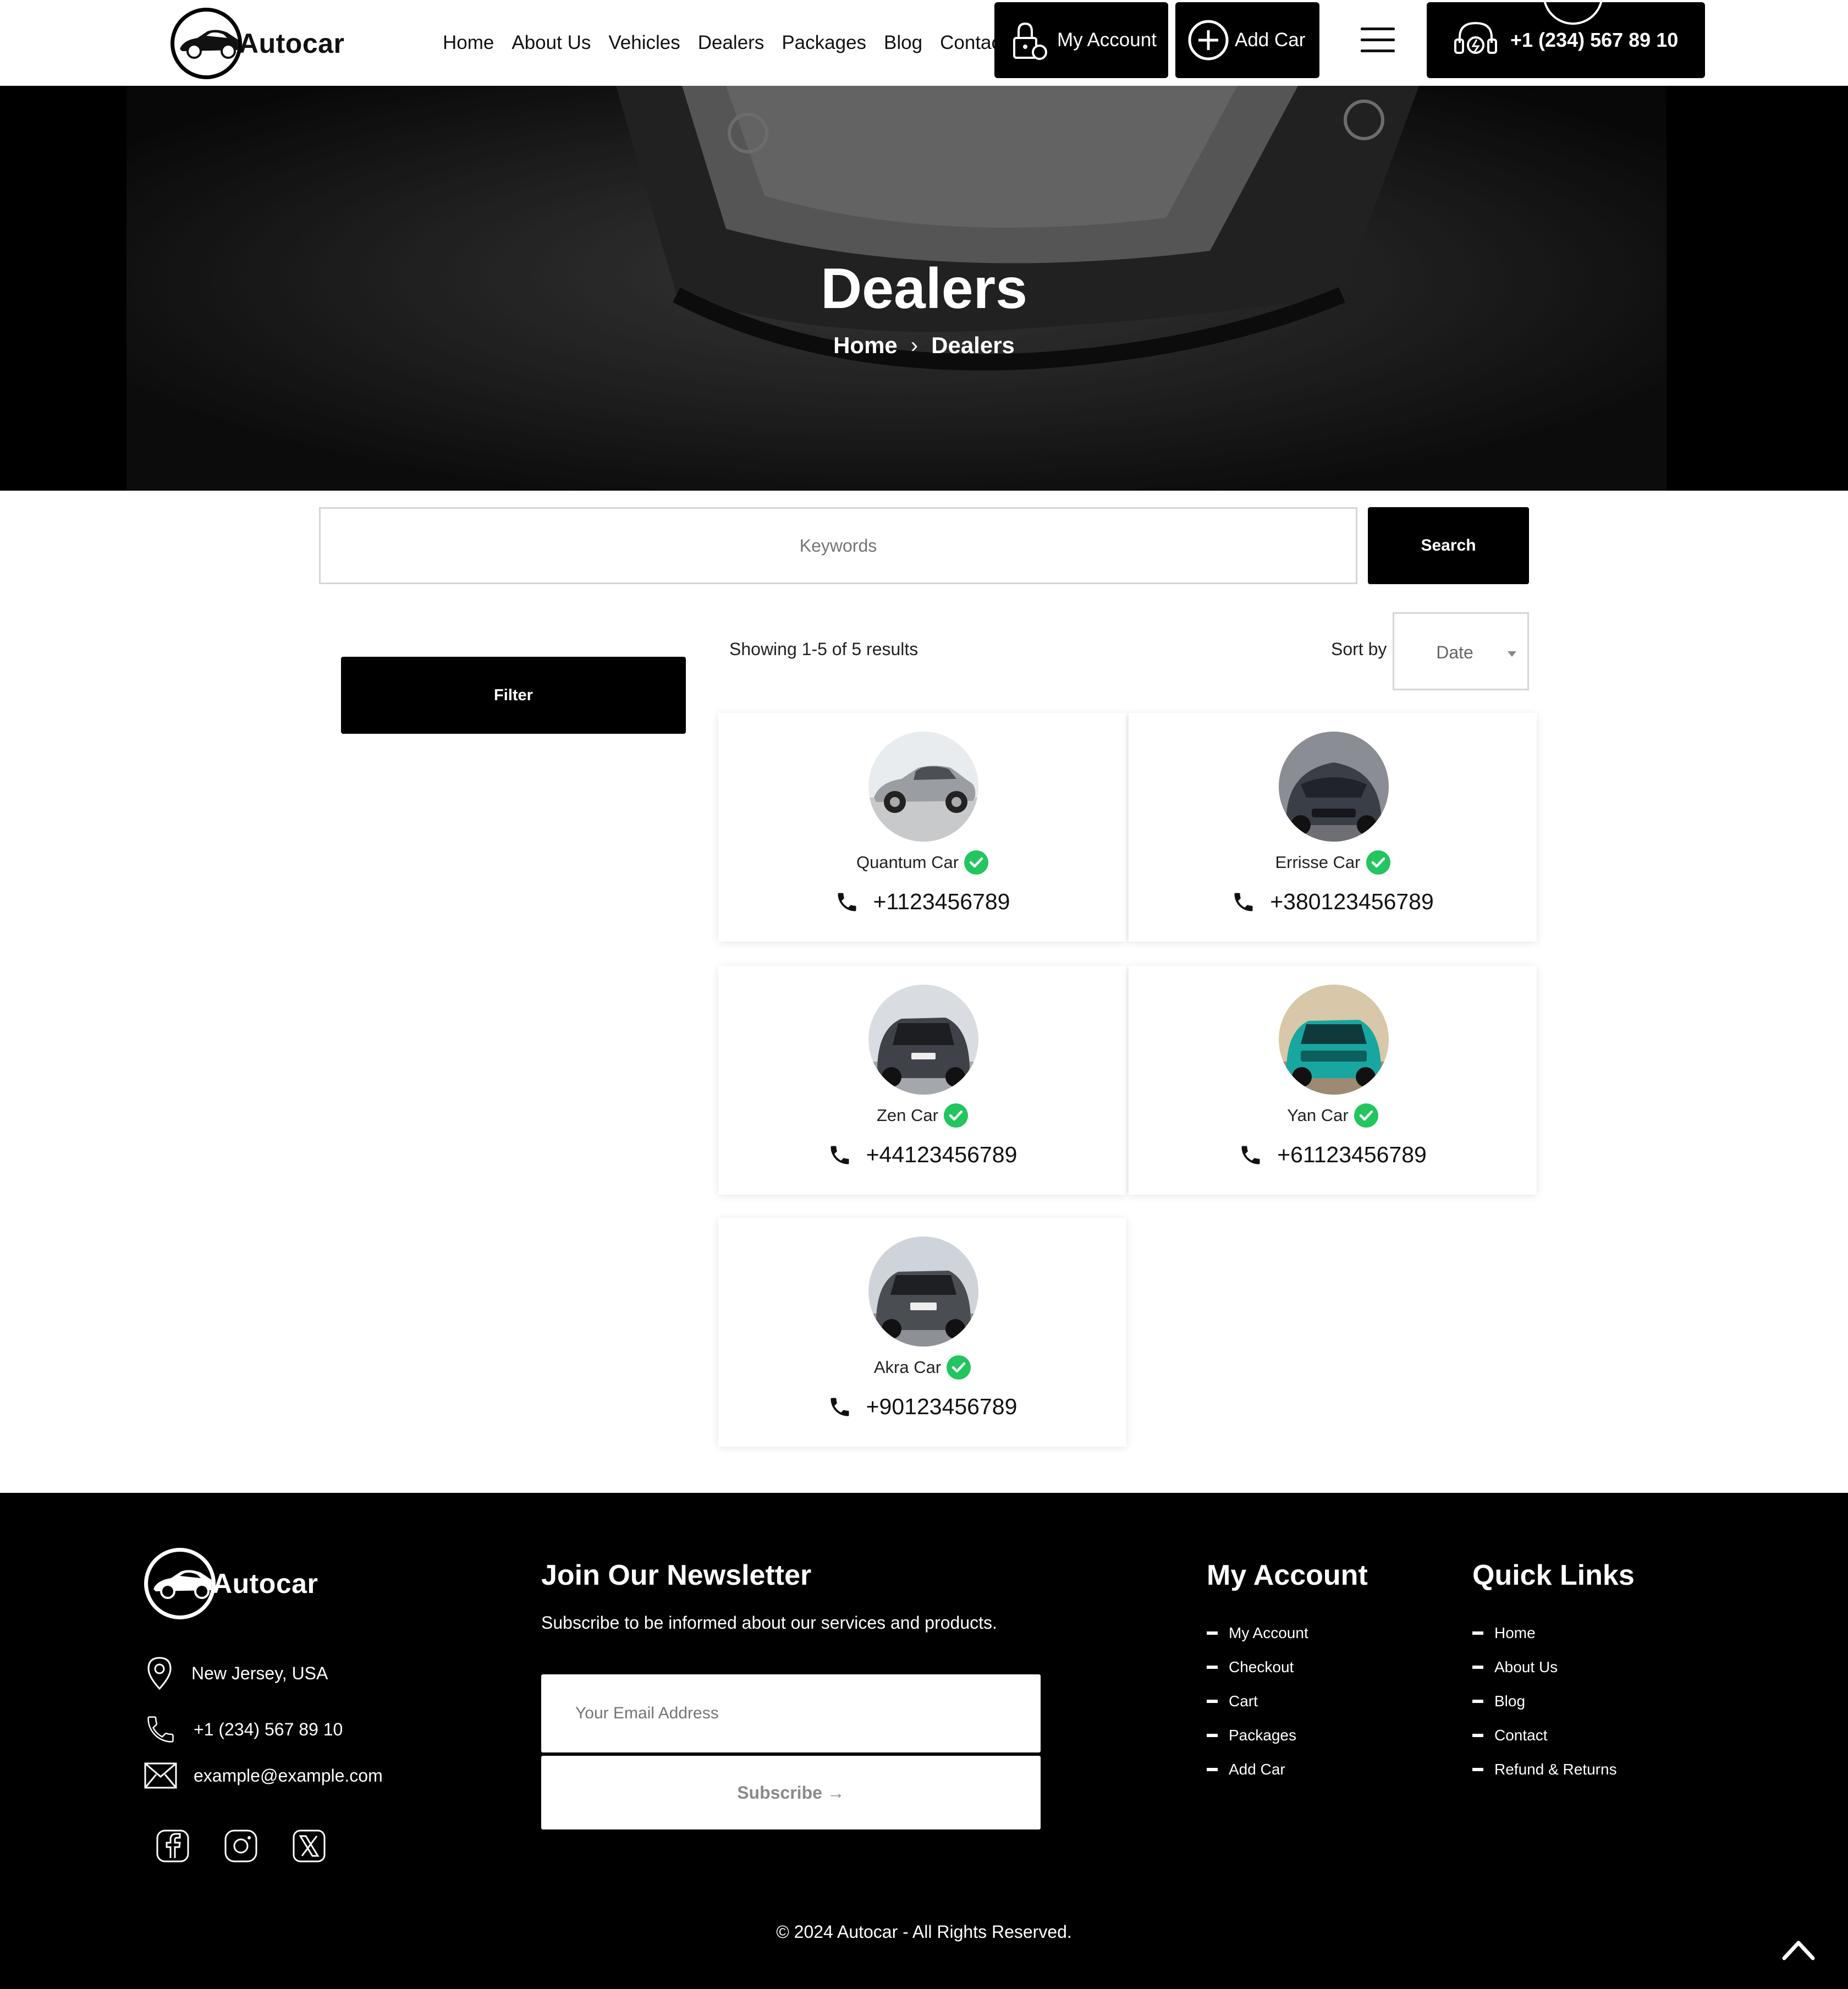  I want to click on footer-link-blog: Blog, so click(1544, 1701).